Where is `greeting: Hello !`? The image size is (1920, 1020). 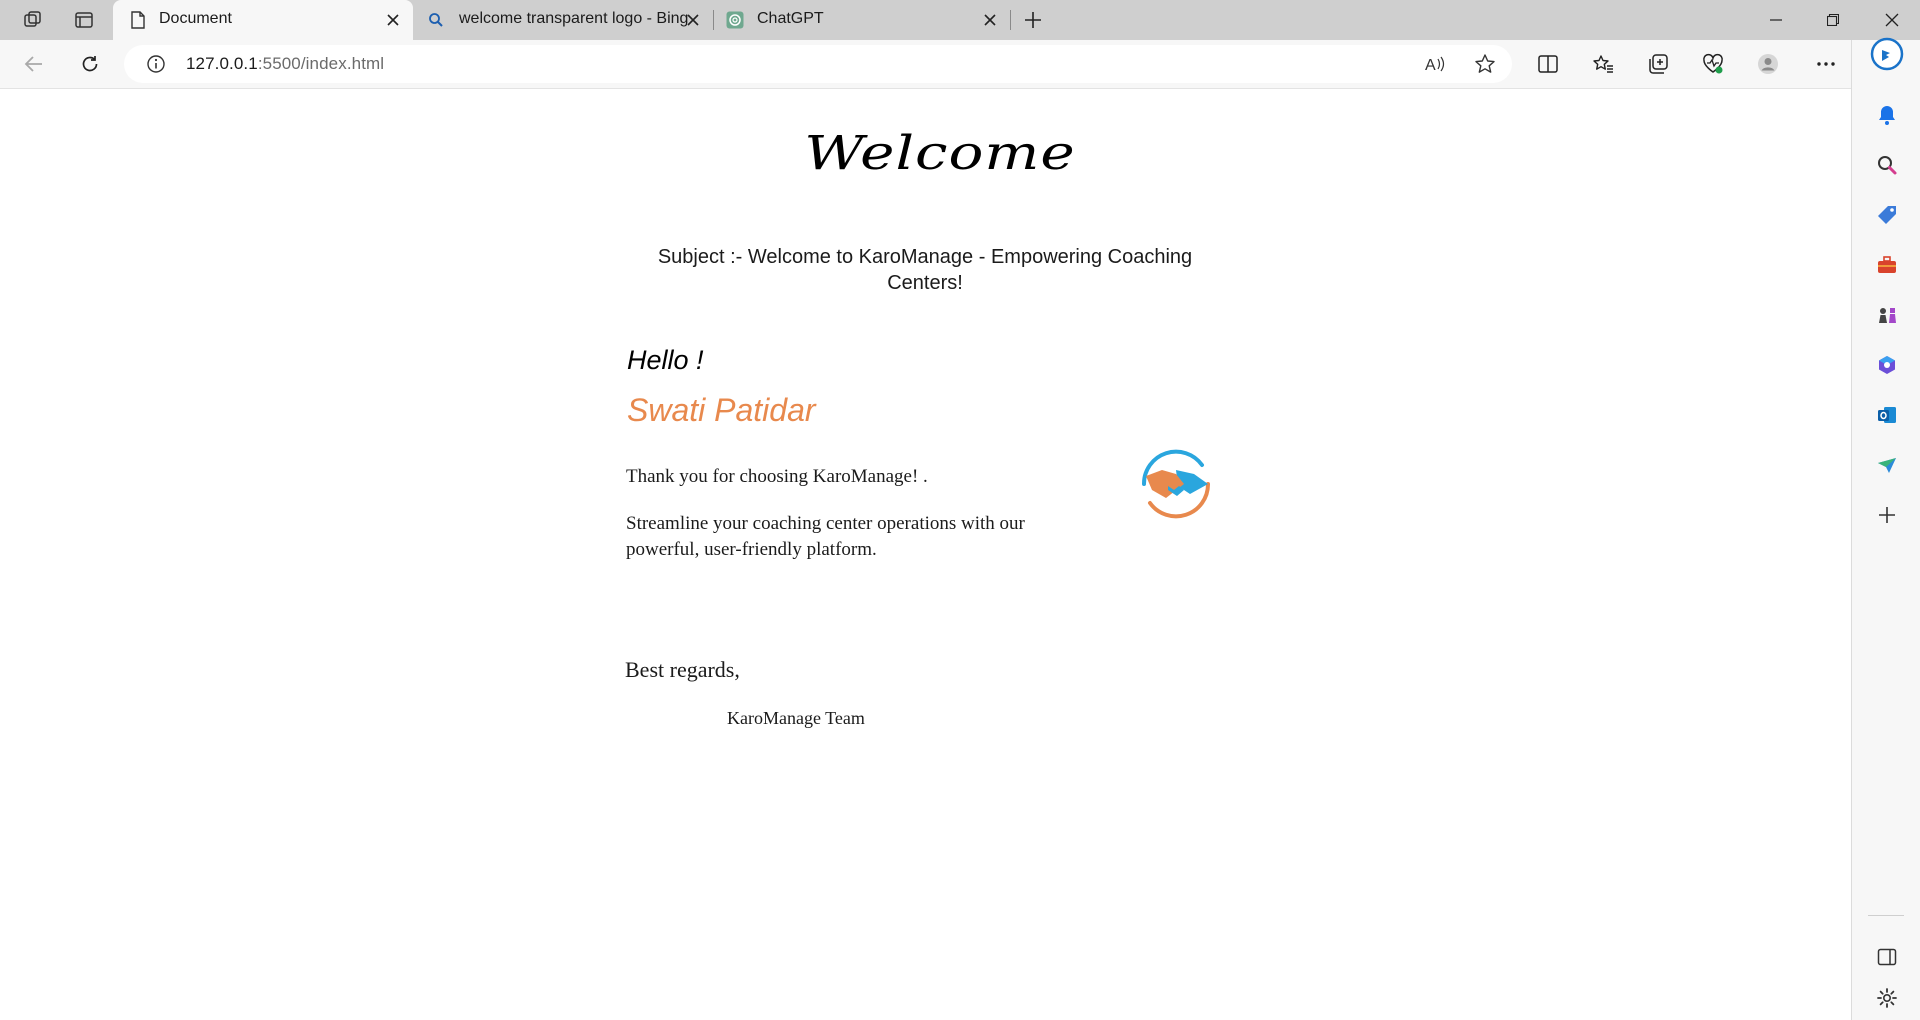
greeting: Hello ! is located at coordinates (665, 360).